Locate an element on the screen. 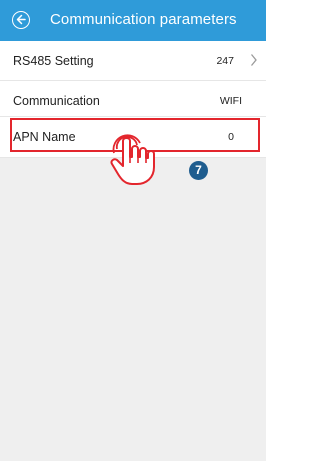  rs485-setting-value: 247 is located at coordinates (225, 61).